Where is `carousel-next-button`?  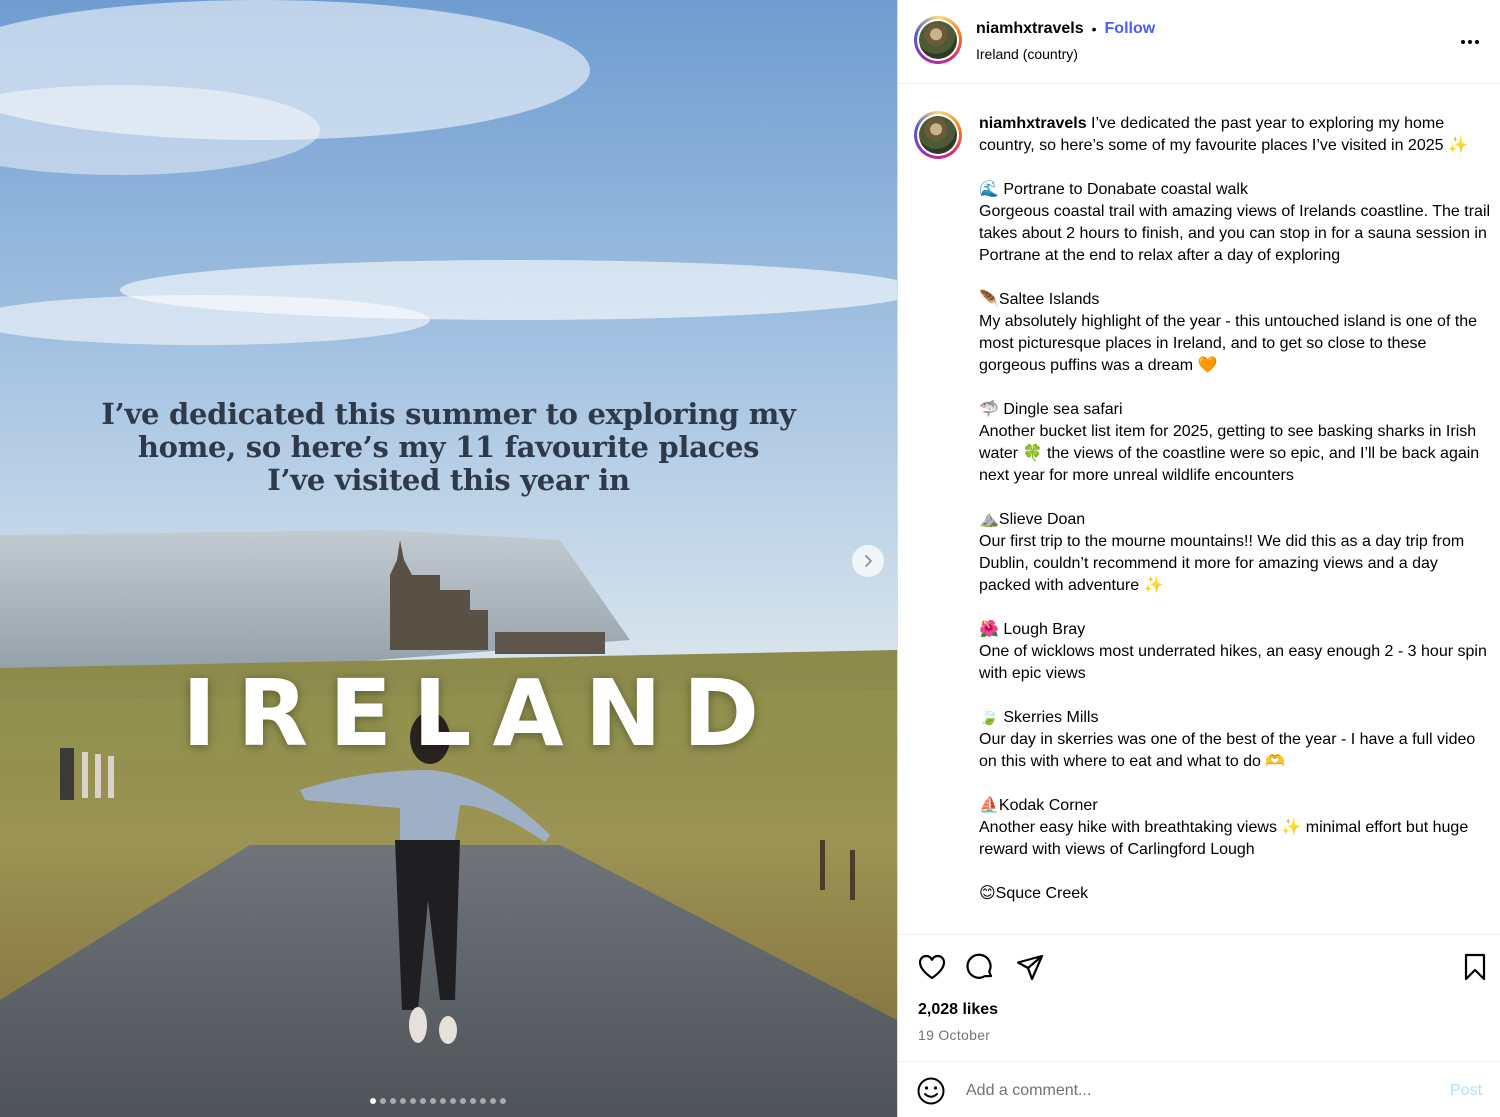
carousel-next-button is located at coordinates (868, 561).